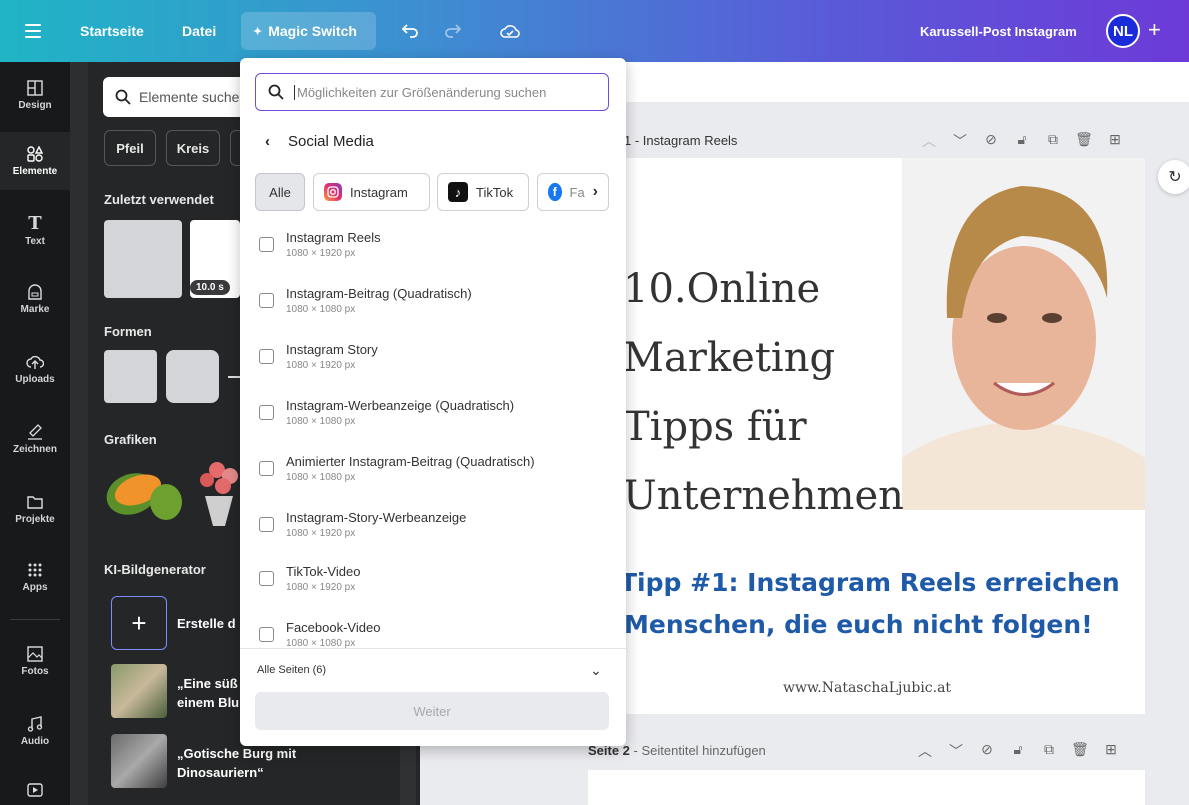 Image resolution: width=1189 pixels, height=805 pixels. I want to click on chevron-down-icon: ⌄, so click(596, 670).